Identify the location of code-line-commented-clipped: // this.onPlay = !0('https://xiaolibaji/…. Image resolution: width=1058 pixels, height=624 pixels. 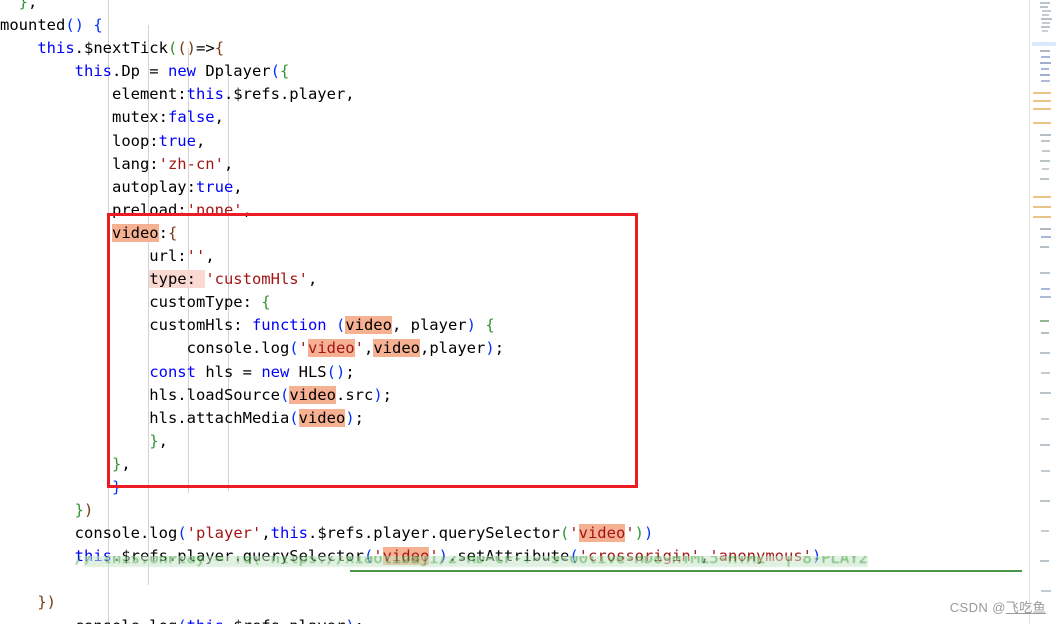
(515, 566).